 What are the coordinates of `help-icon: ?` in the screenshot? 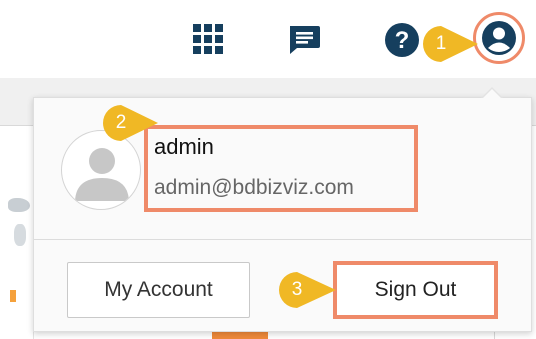 It's located at (402, 40).